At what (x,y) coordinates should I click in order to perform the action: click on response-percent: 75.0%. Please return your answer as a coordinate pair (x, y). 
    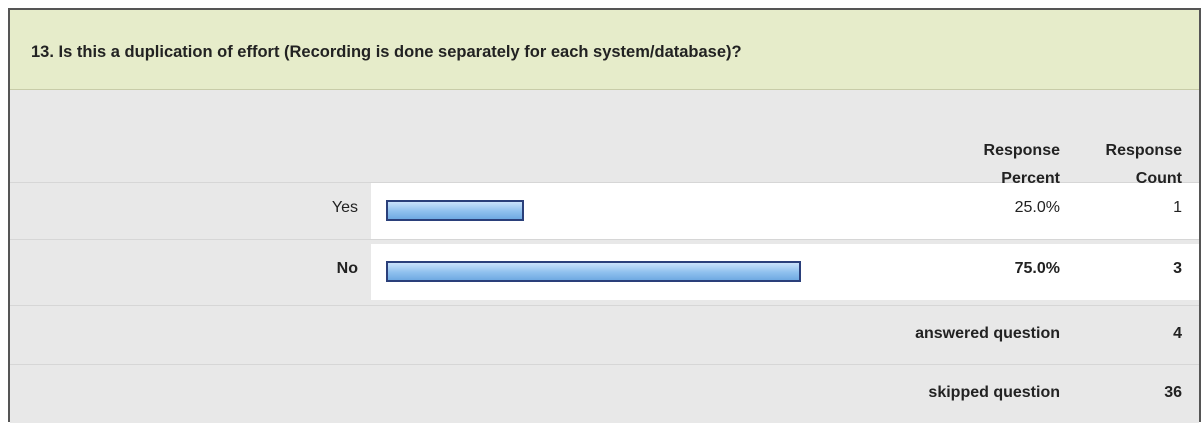
    Looking at the image, I should click on (1037, 268).